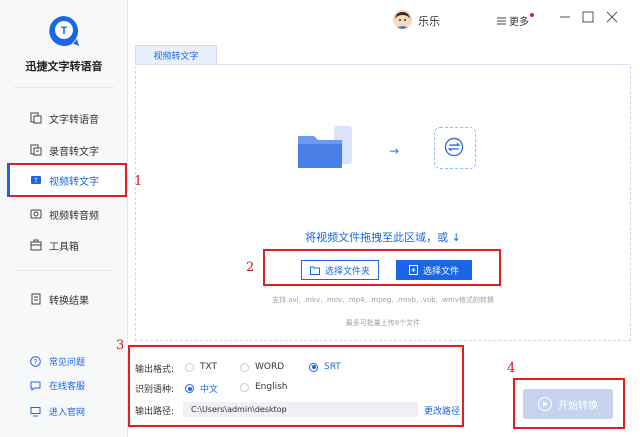  Describe the element at coordinates (383, 323) in the screenshot. I see `max-files-note: 最多可批量上传8个文件` at that location.